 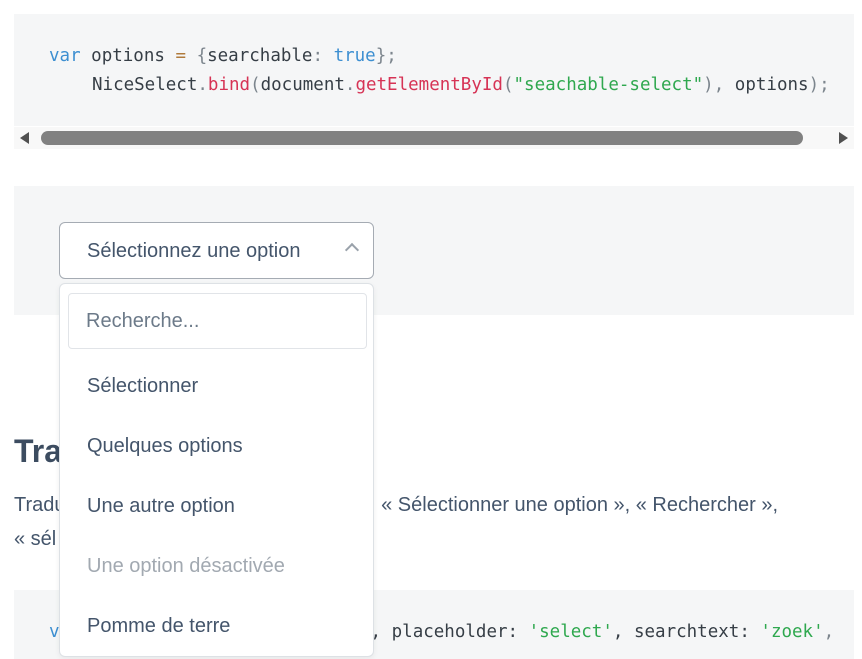 I want to click on searchable-select: Sélectionnez une option, so click(x=216, y=250).